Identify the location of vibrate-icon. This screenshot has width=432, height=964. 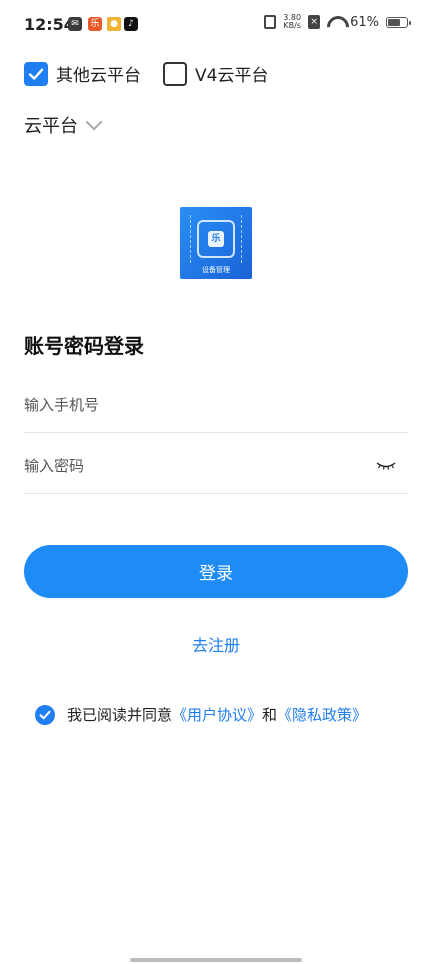
(270, 22).